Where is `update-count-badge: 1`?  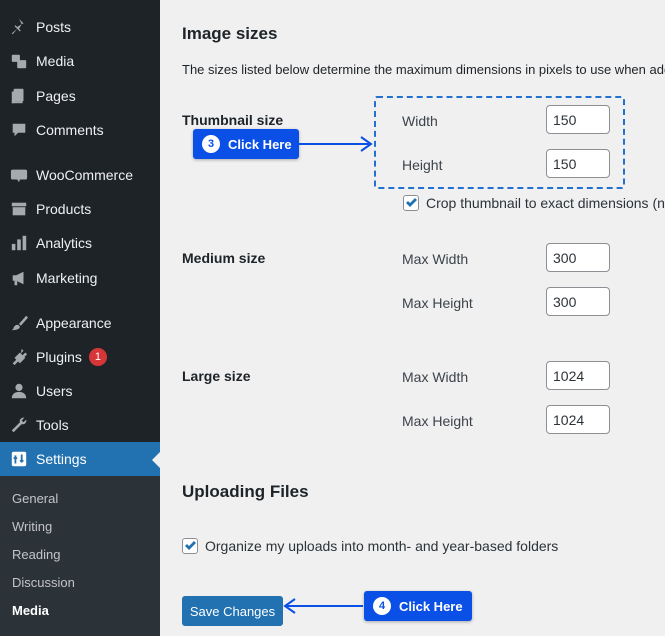
update-count-badge: 1 is located at coordinates (97, 357).